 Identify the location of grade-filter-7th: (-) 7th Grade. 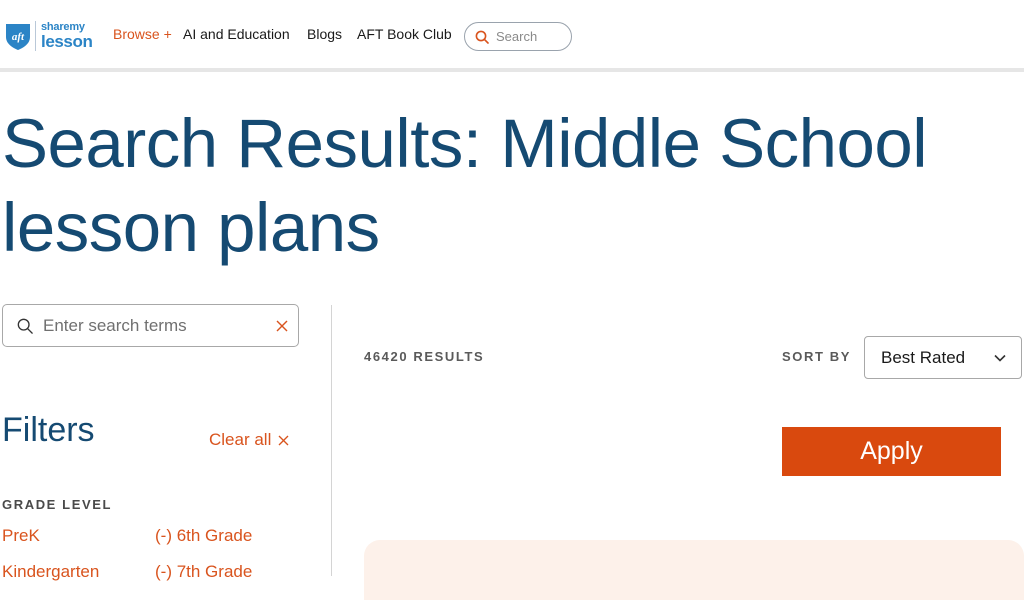
(203, 572).